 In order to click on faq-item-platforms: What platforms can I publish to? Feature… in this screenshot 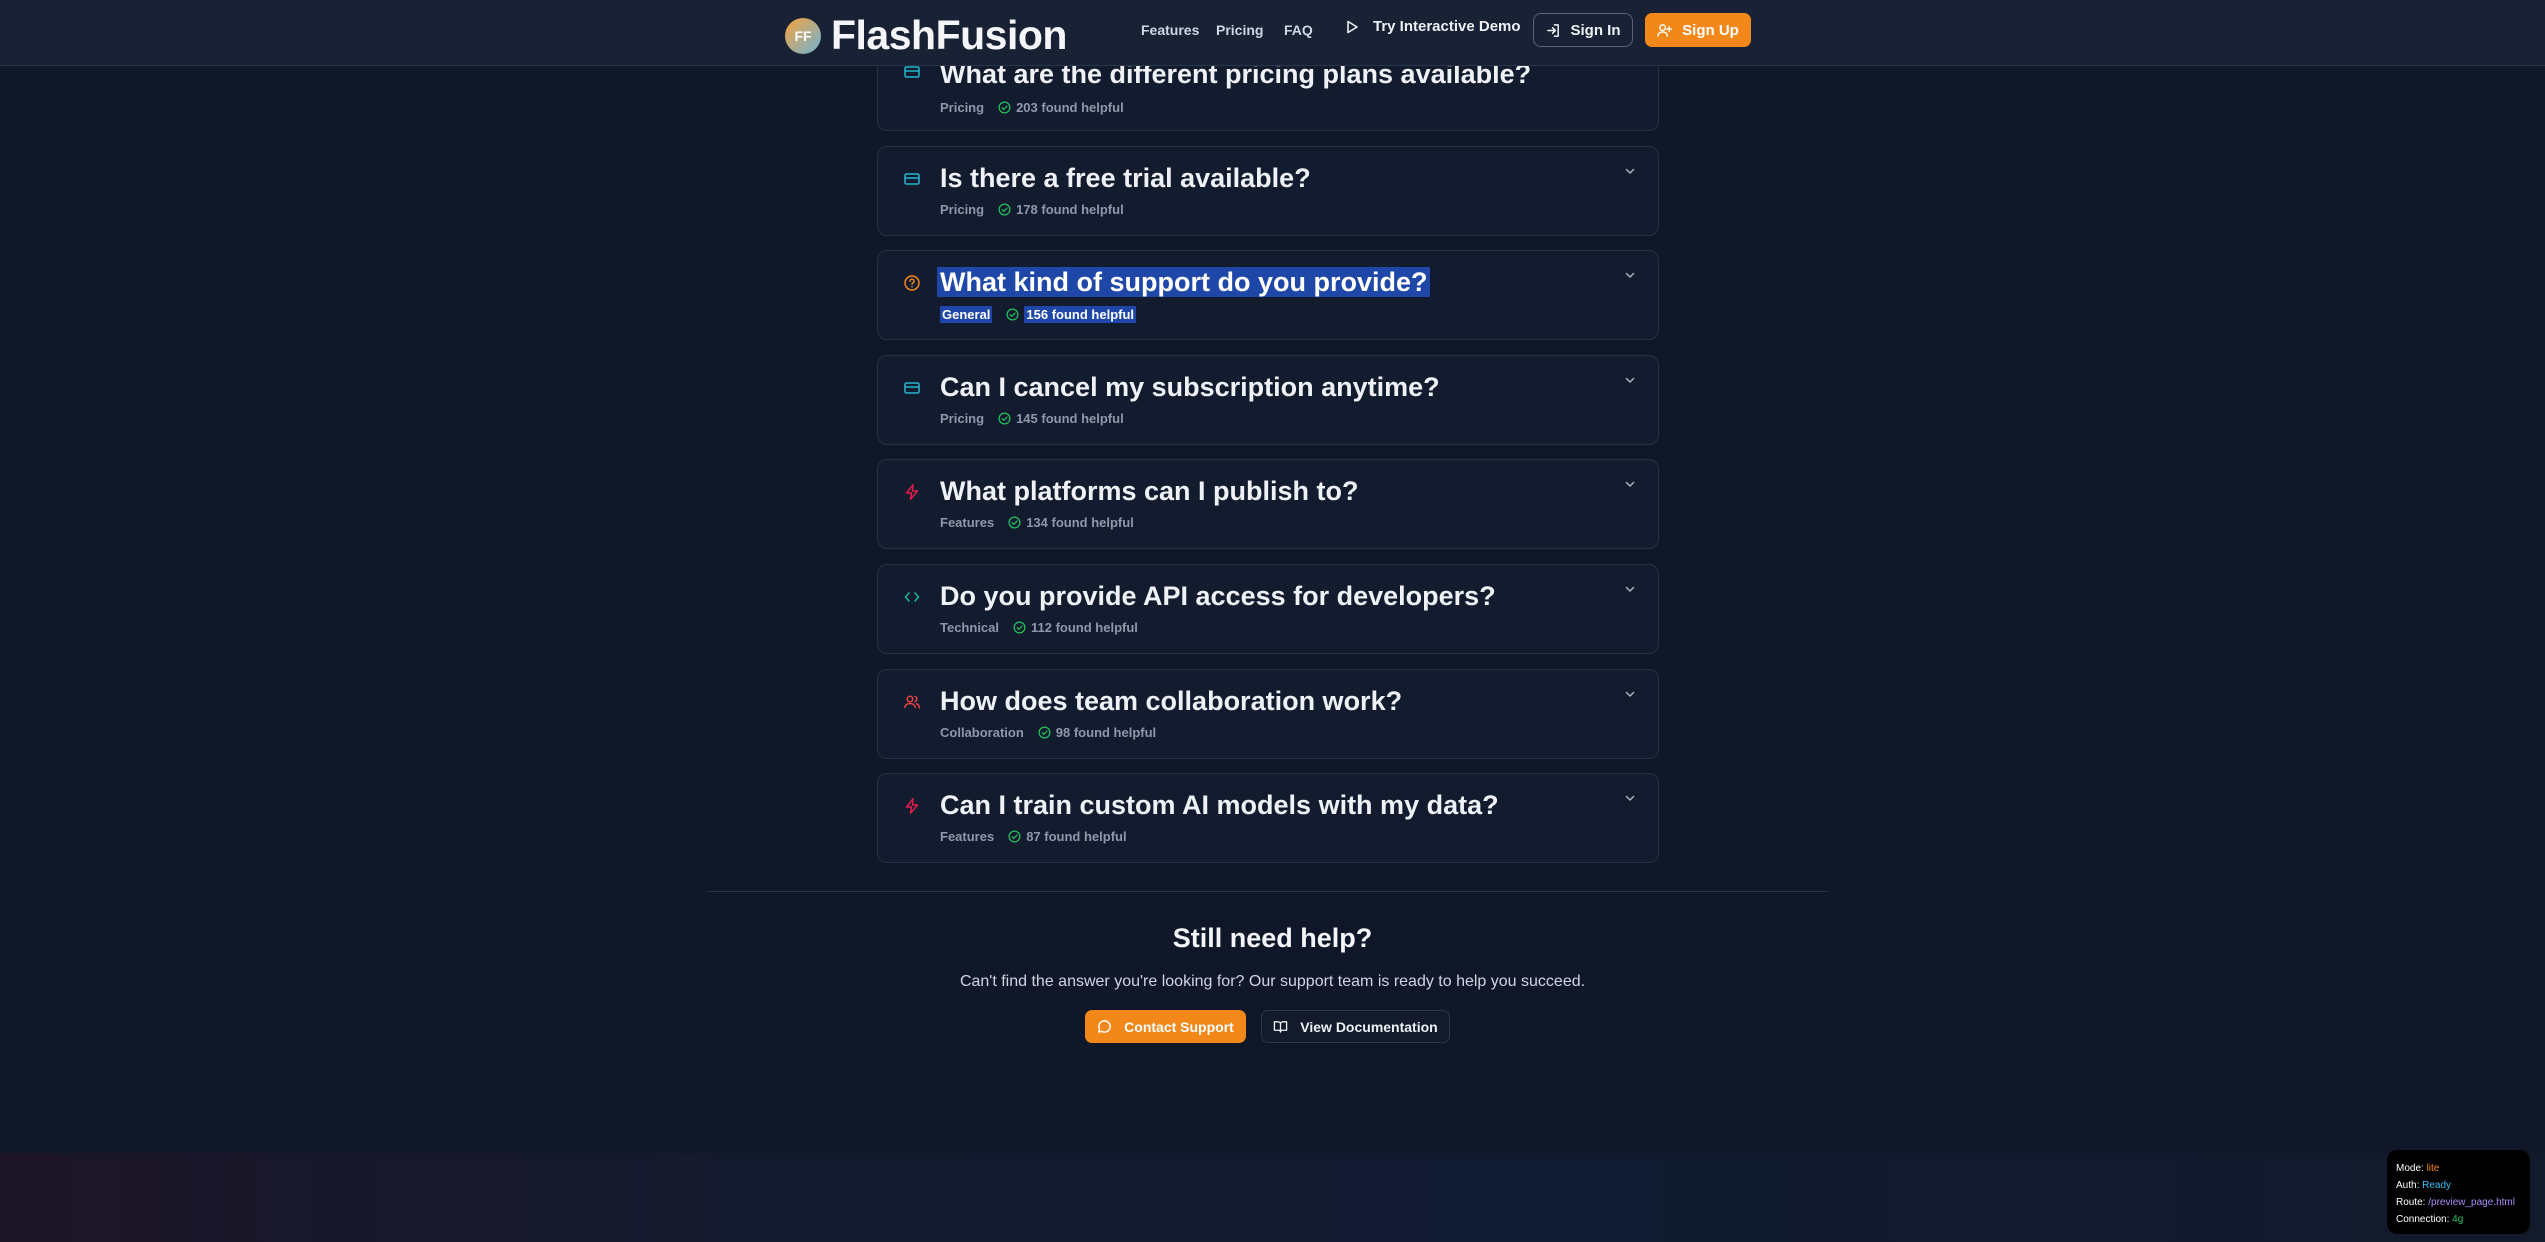, I will do `click(1268, 504)`.